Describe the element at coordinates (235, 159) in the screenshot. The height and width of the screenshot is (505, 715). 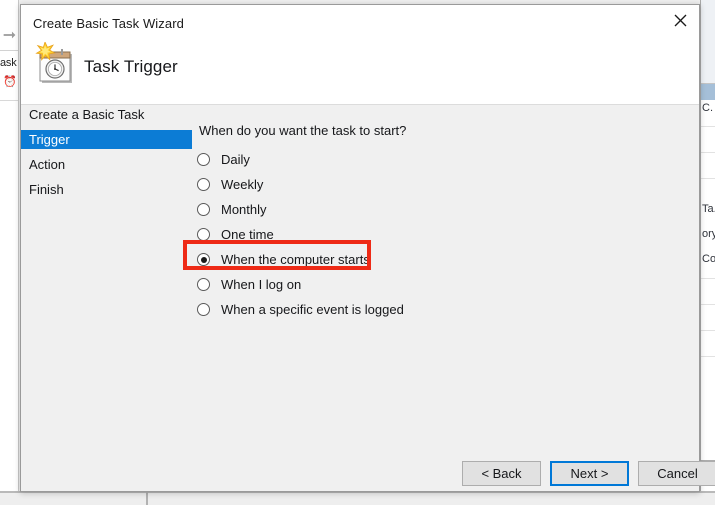
I see `radio-option-label: Daily` at that location.